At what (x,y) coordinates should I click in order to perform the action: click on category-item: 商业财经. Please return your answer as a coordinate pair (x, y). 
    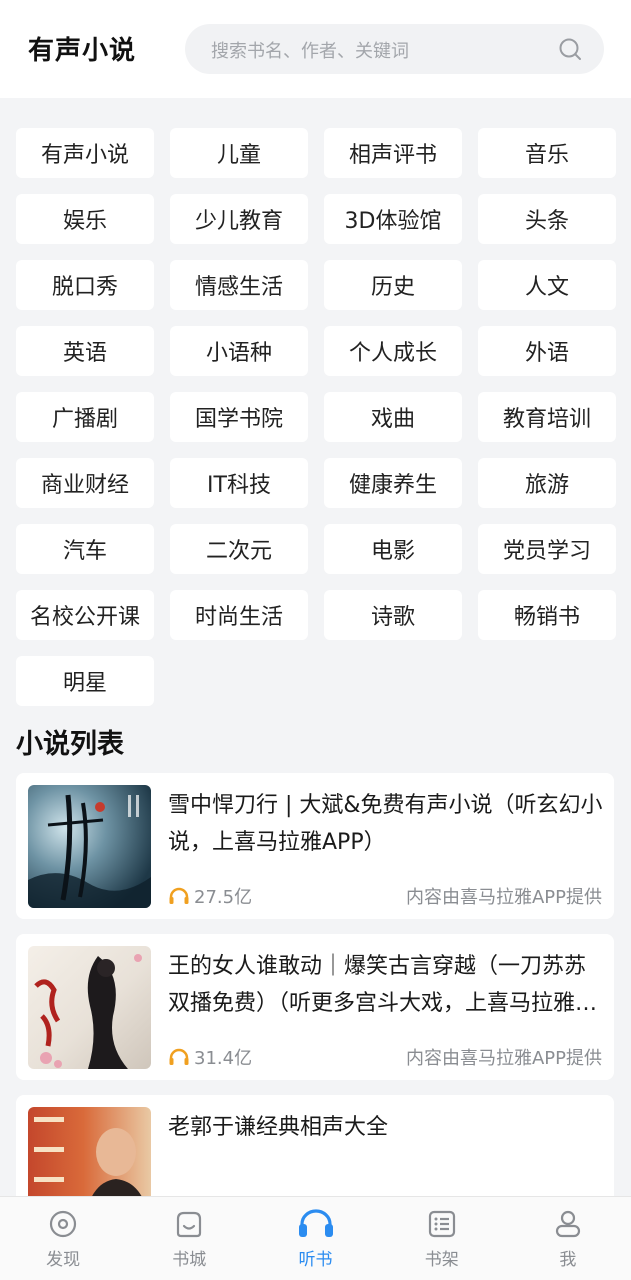
    Looking at the image, I should click on (85, 483).